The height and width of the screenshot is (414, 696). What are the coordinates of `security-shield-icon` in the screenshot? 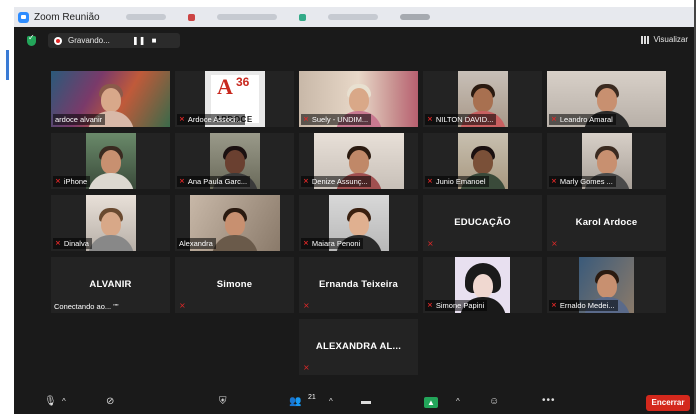 It's located at (31, 39).